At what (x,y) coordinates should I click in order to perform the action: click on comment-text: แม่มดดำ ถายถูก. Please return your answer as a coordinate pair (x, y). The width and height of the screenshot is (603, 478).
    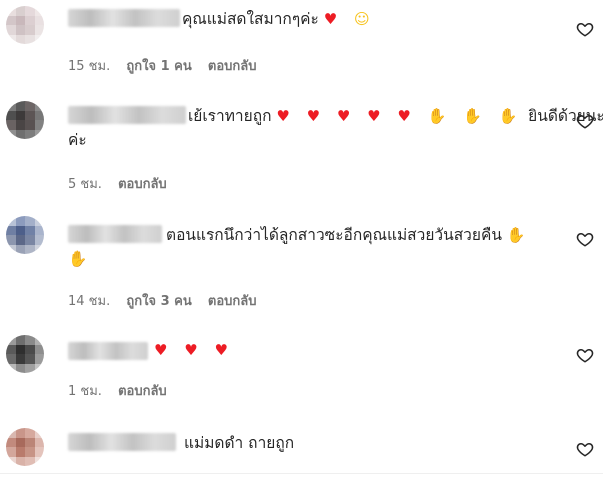
    Looking at the image, I should click on (239, 443).